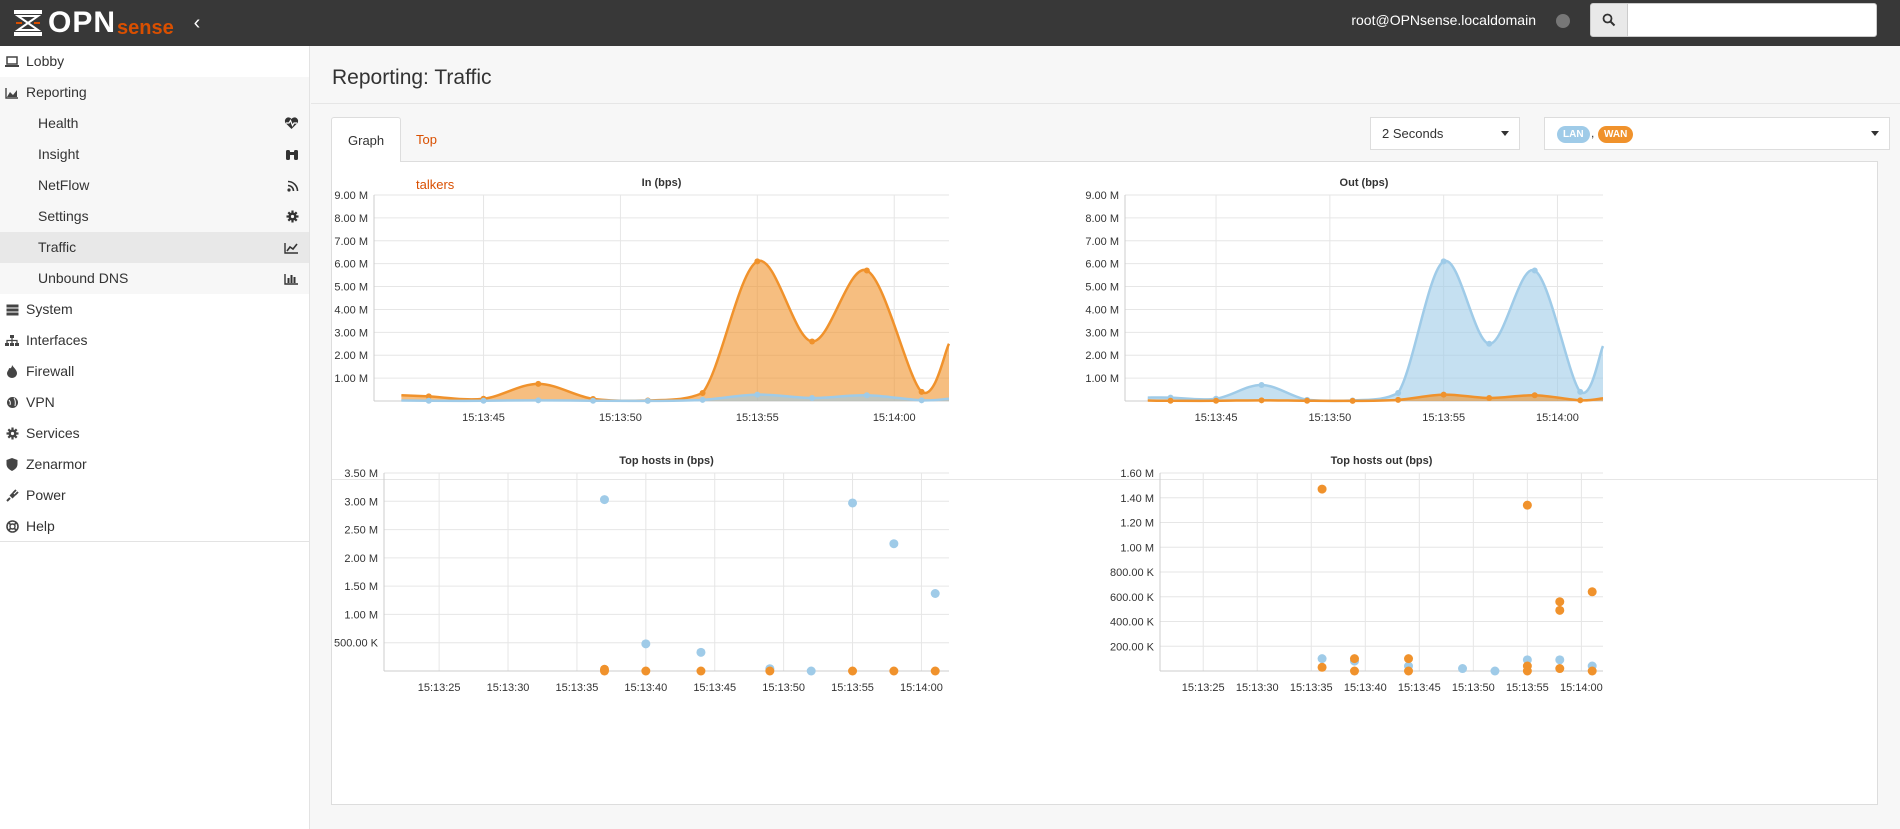 This screenshot has height=829, width=1900. What do you see at coordinates (154, 278) in the screenshot?
I see `sidebar-item-unbound-dns: Unbound DNS` at bounding box center [154, 278].